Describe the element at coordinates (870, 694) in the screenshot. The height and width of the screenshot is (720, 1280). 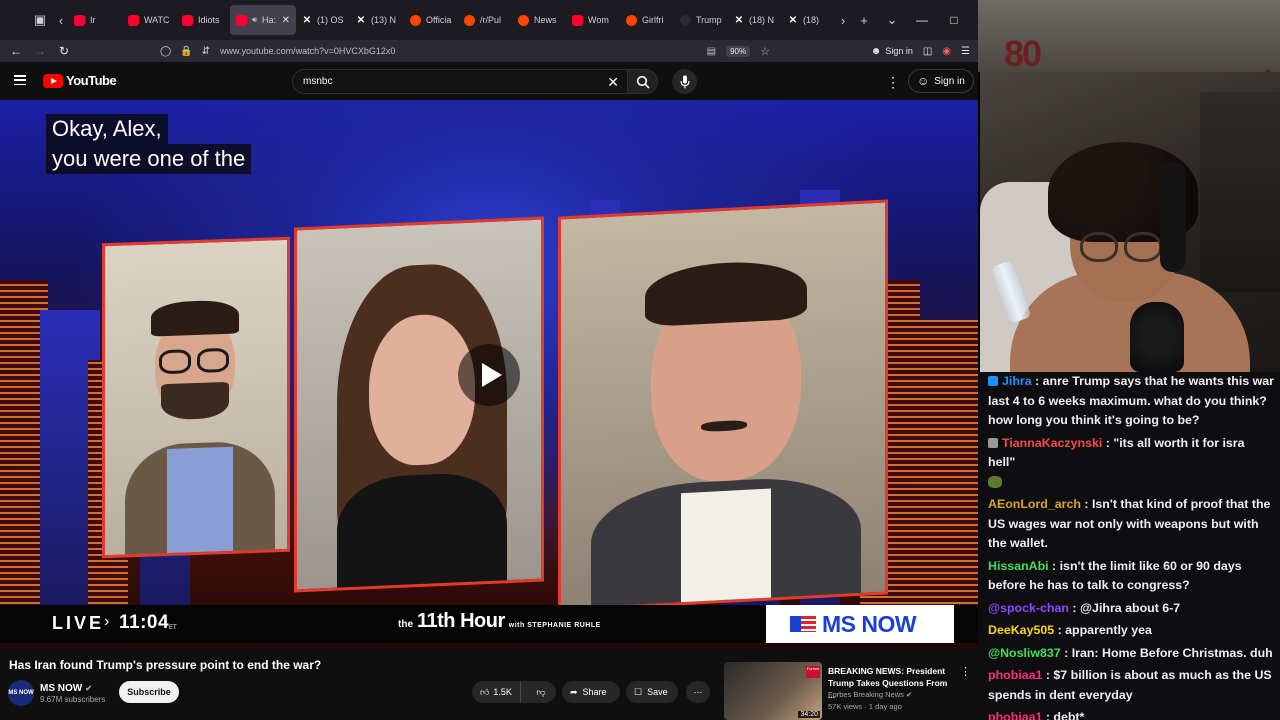
I see `related-video-channel: Forbes Breaking News ✔` at that location.